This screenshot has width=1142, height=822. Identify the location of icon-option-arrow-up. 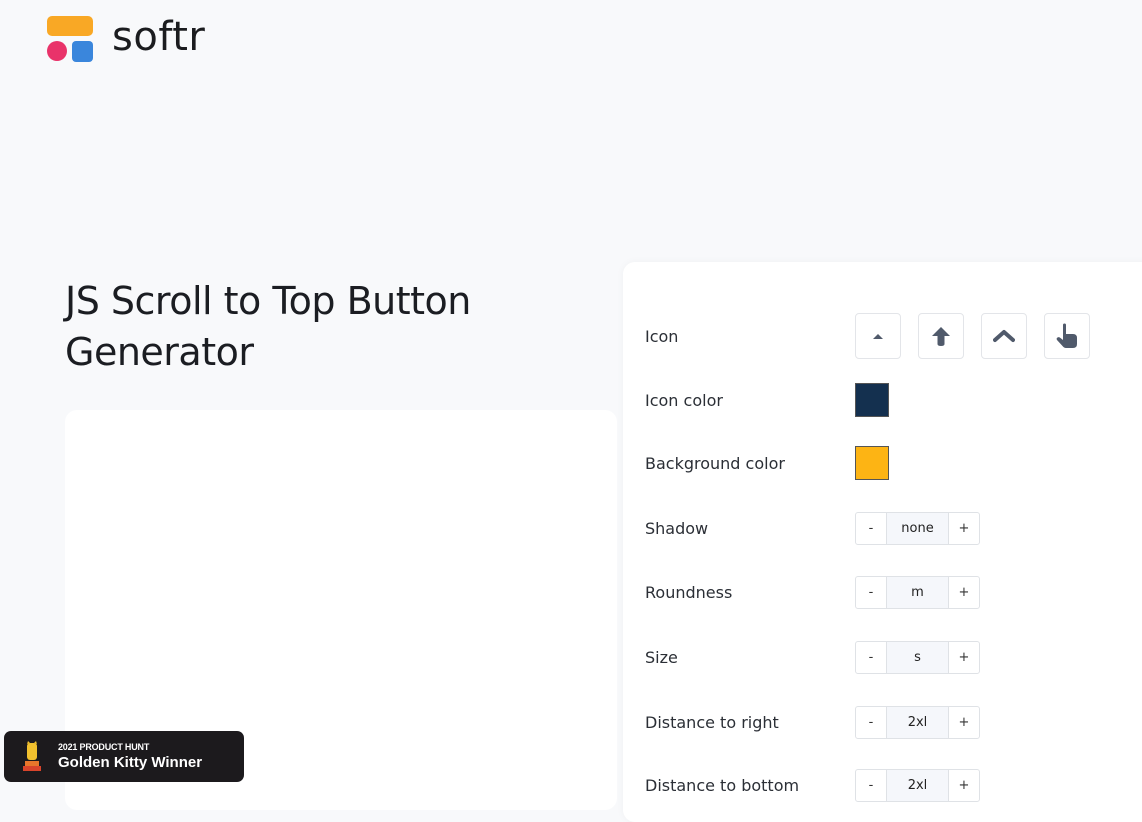
(941, 336).